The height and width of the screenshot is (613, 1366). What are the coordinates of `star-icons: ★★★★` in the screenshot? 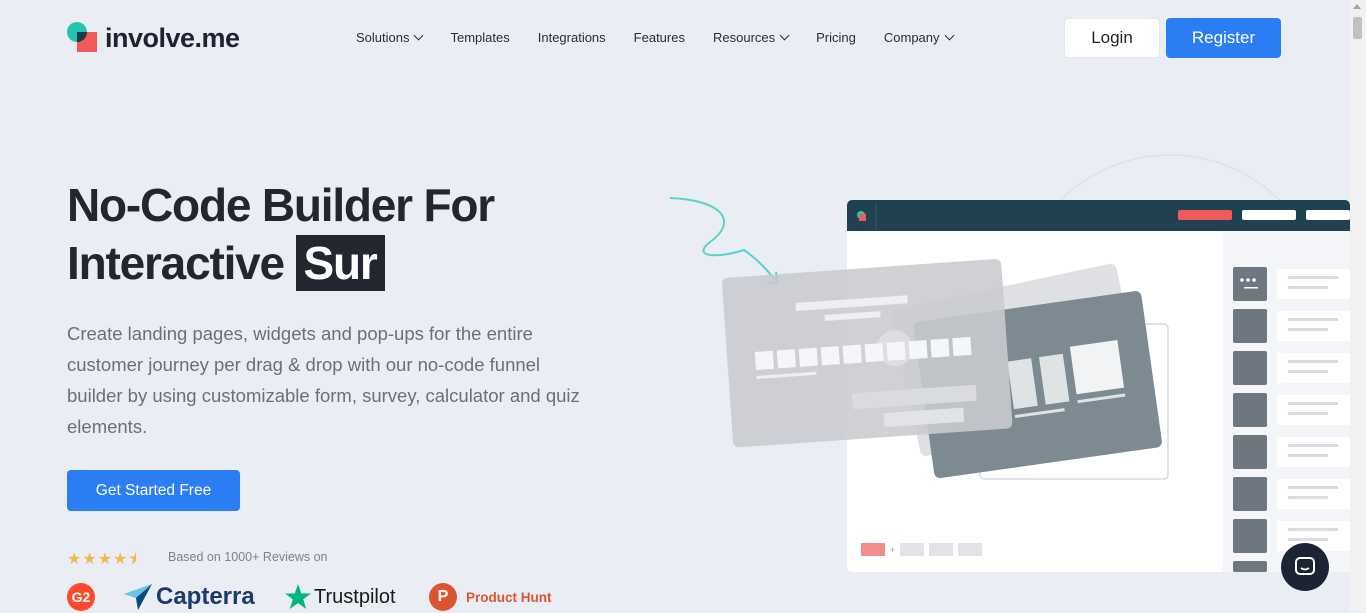 It's located at (98, 559).